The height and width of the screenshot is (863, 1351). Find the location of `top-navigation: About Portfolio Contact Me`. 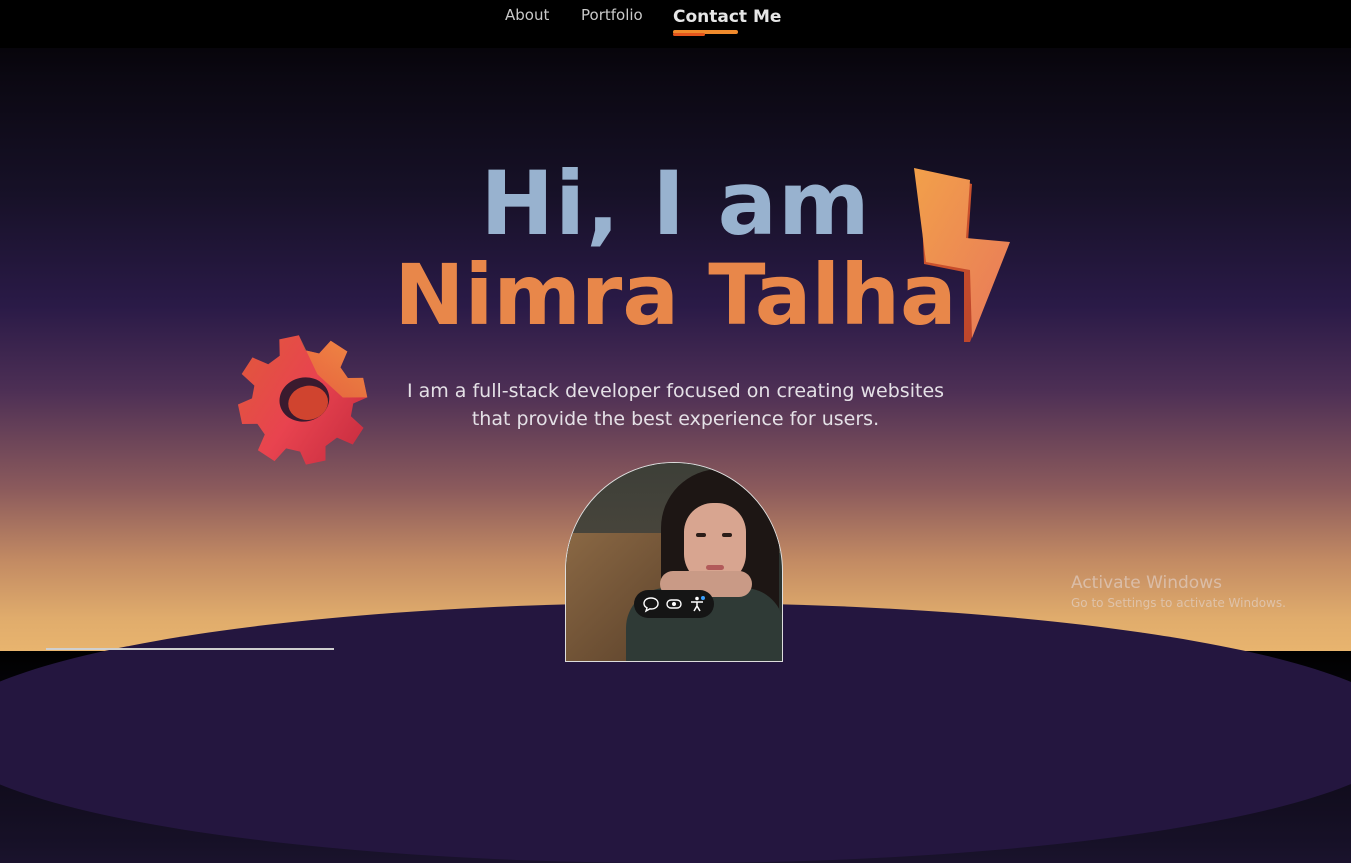

top-navigation: About Portfolio Contact Me is located at coordinates (675, 24).